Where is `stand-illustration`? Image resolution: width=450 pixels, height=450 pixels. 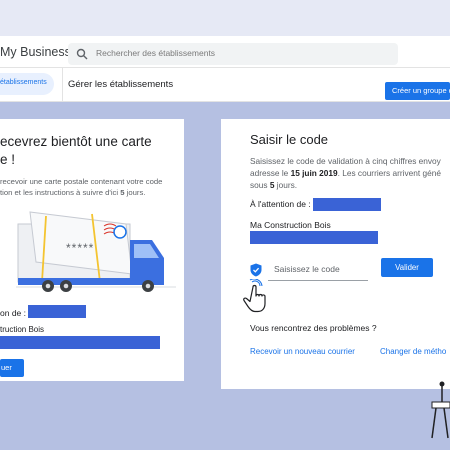 stand-illustration is located at coordinates (440, 410).